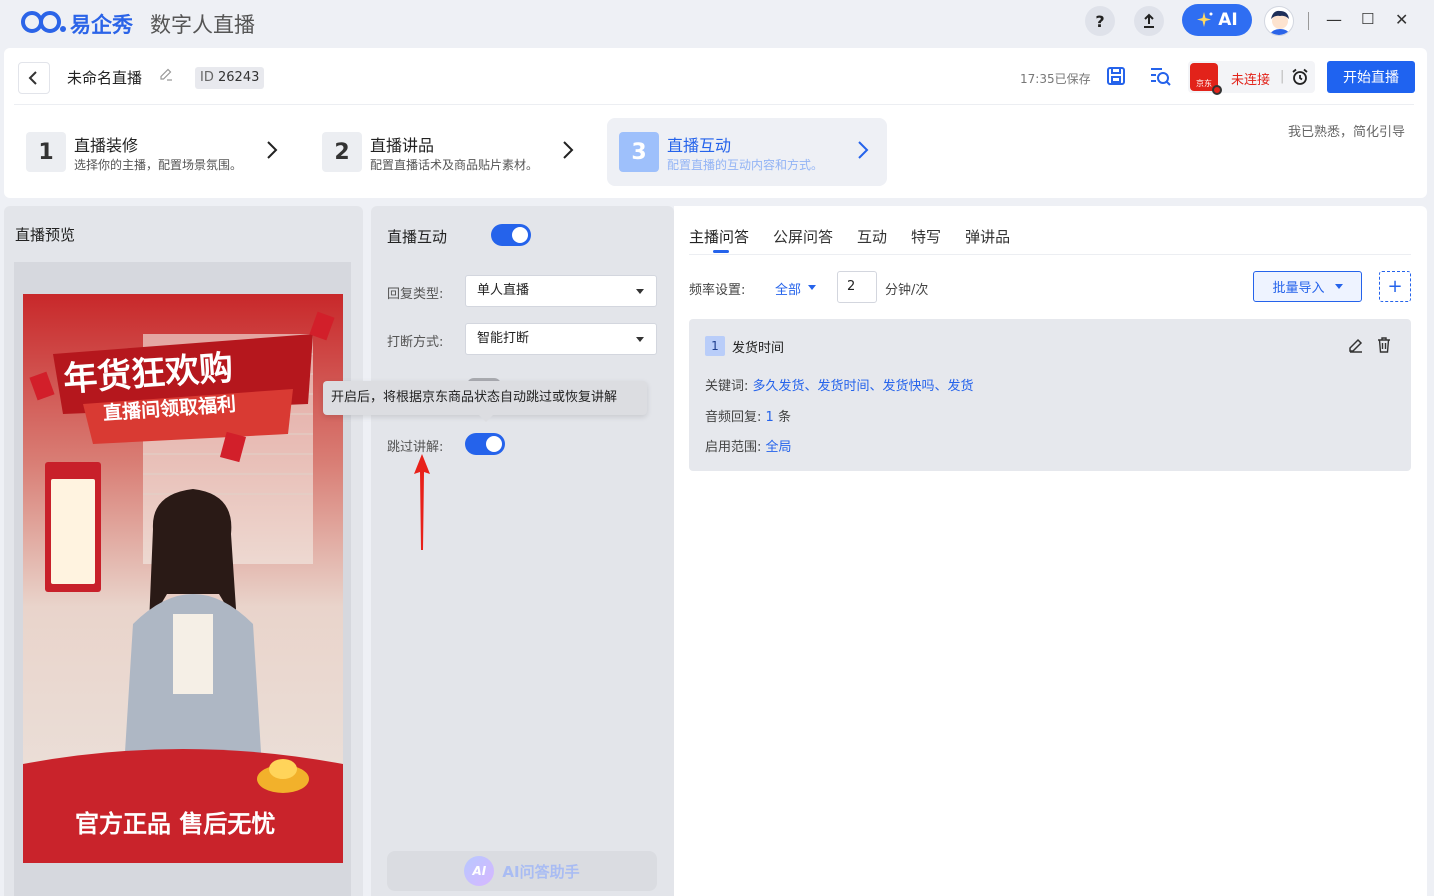 The width and height of the screenshot is (1434, 896). I want to click on chevron-left-icon, so click(32, 78).